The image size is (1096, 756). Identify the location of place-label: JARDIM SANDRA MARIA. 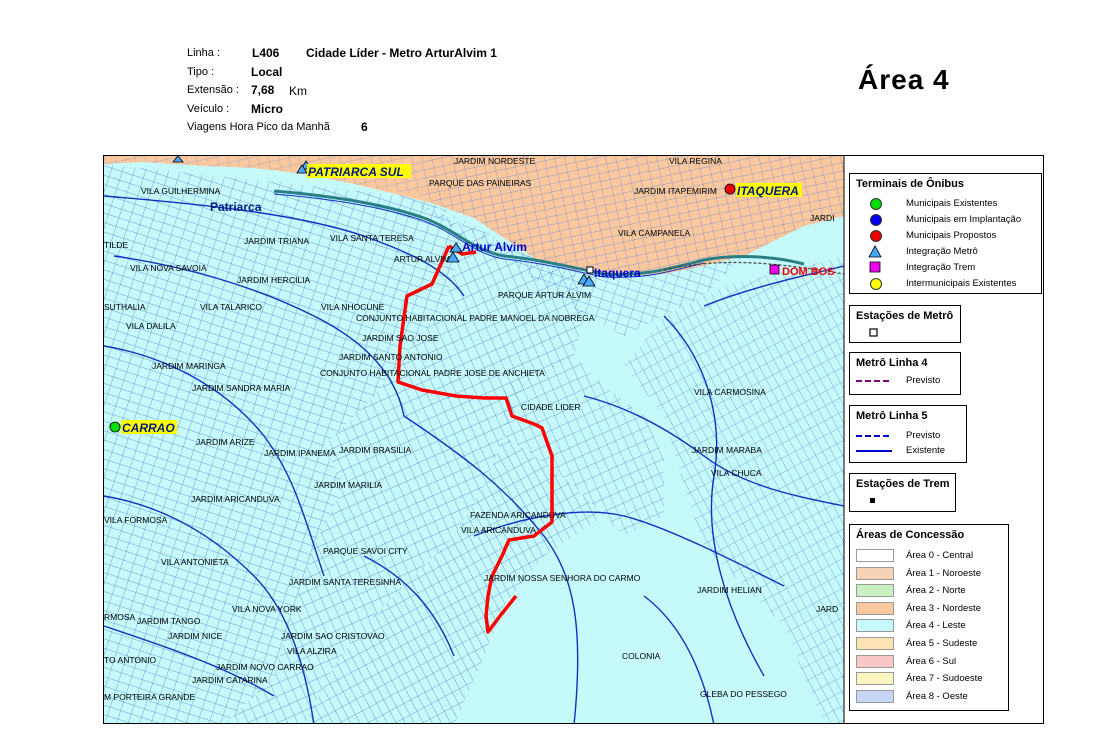
(241, 388).